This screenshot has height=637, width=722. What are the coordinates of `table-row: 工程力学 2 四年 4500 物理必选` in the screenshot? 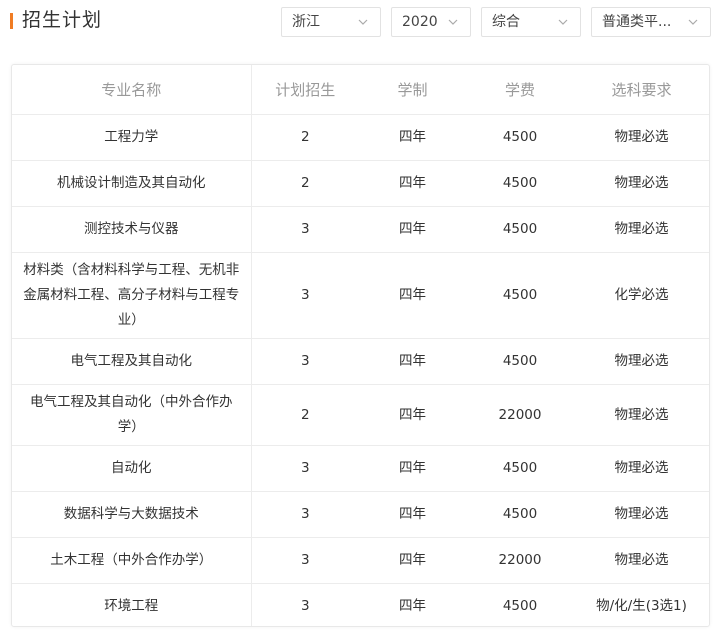 It's located at (360, 137).